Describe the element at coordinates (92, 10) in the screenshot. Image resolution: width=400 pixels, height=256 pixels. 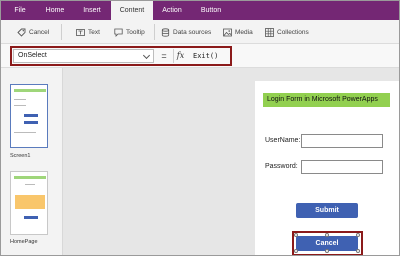
I see `tab-insert: Insert` at that location.